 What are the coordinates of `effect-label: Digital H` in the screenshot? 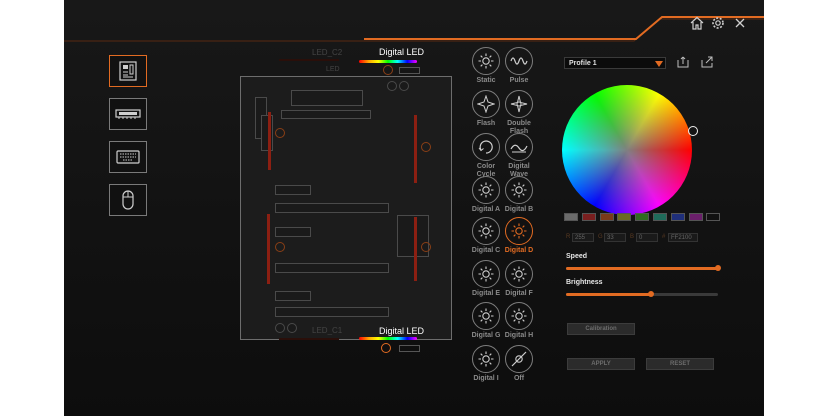 It's located at (519, 335).